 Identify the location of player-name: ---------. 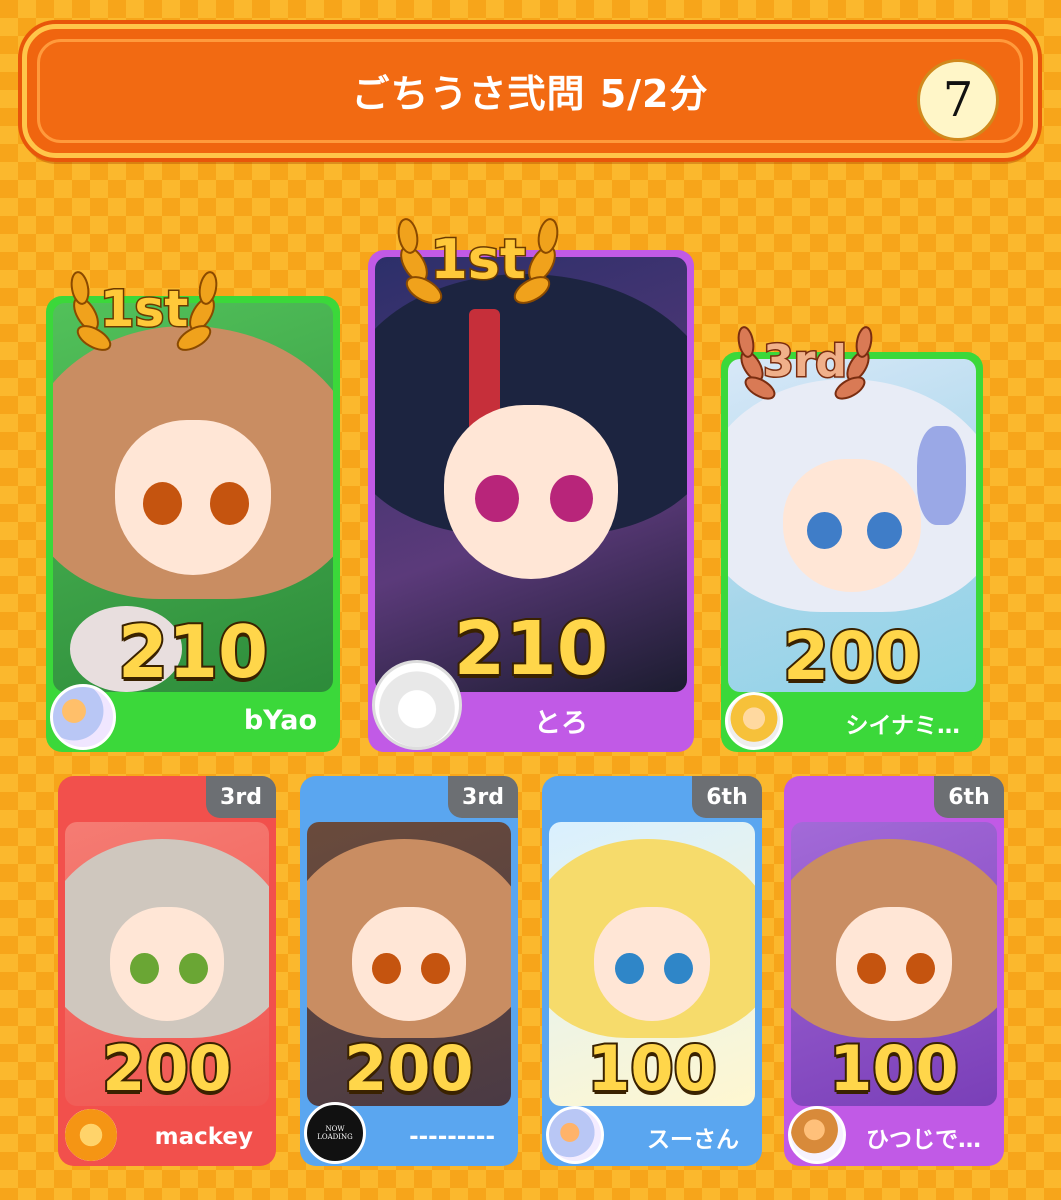
(452, 1137).